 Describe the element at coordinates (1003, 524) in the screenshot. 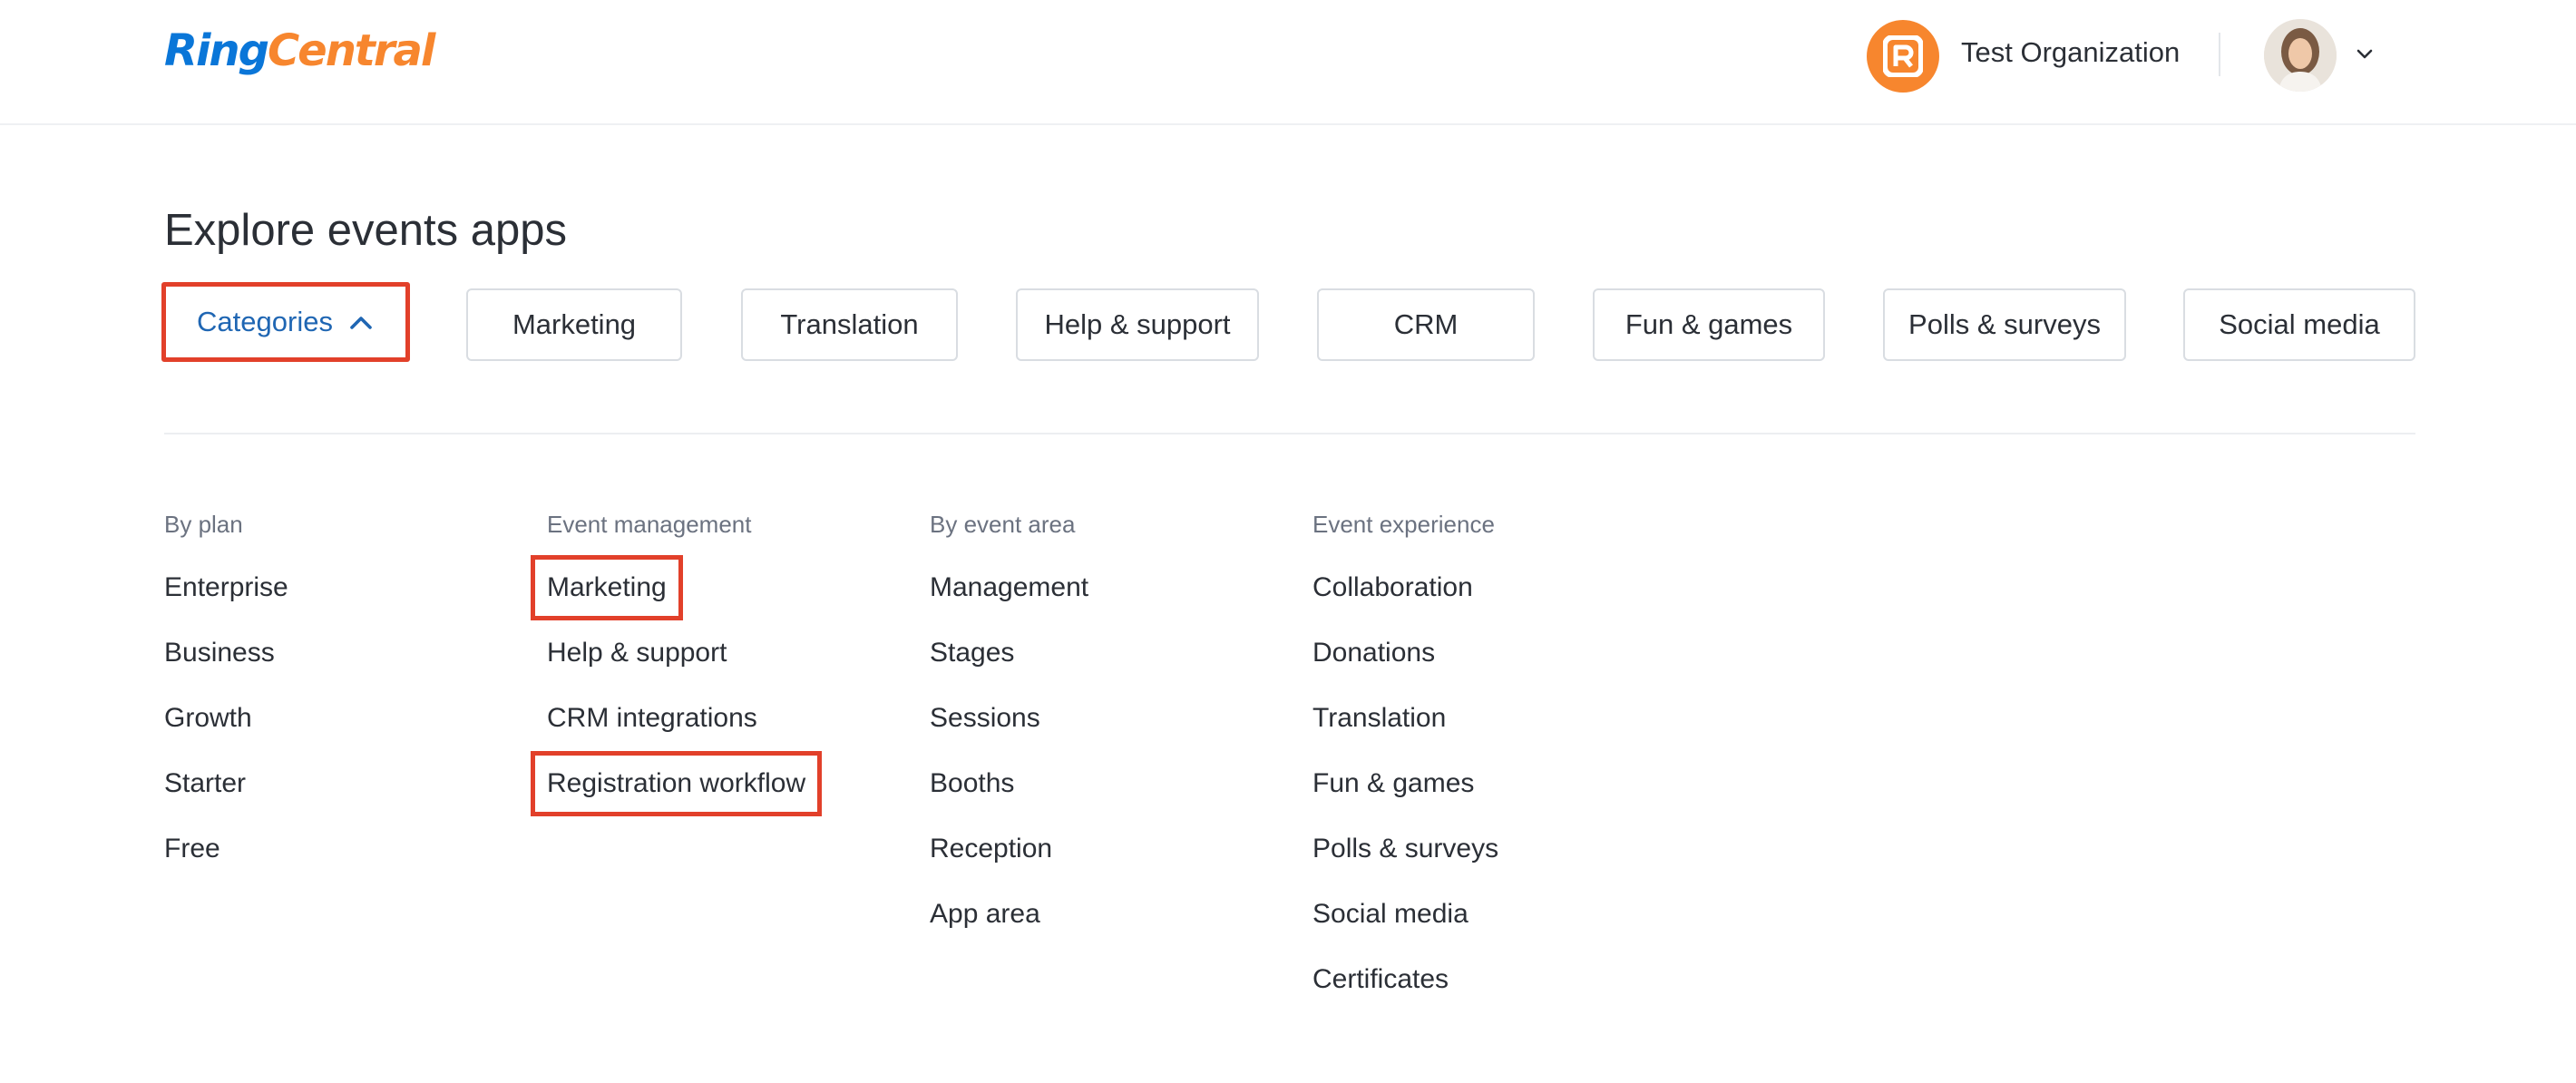

I see `column-heading: By event area` at that location.